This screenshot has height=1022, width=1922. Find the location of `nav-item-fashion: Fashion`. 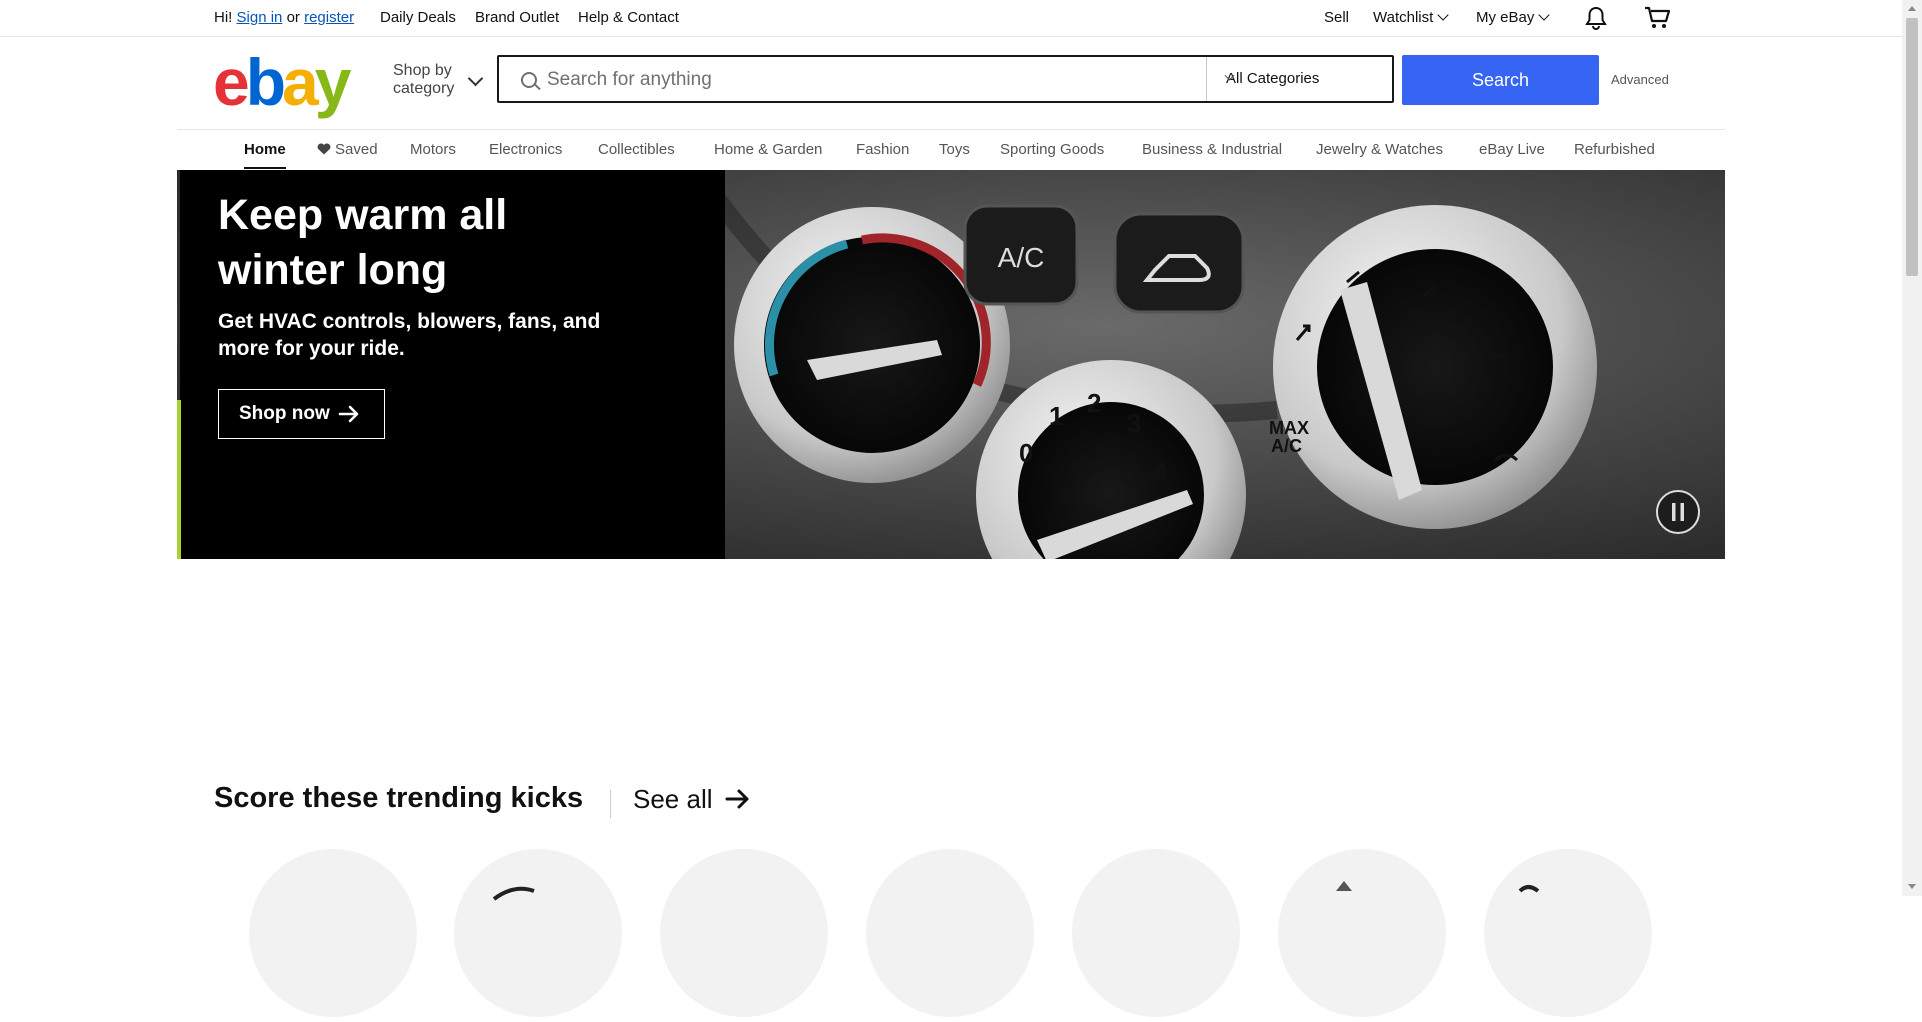

nav-item-fashion: Fashion is located at coordinates (882, 149).